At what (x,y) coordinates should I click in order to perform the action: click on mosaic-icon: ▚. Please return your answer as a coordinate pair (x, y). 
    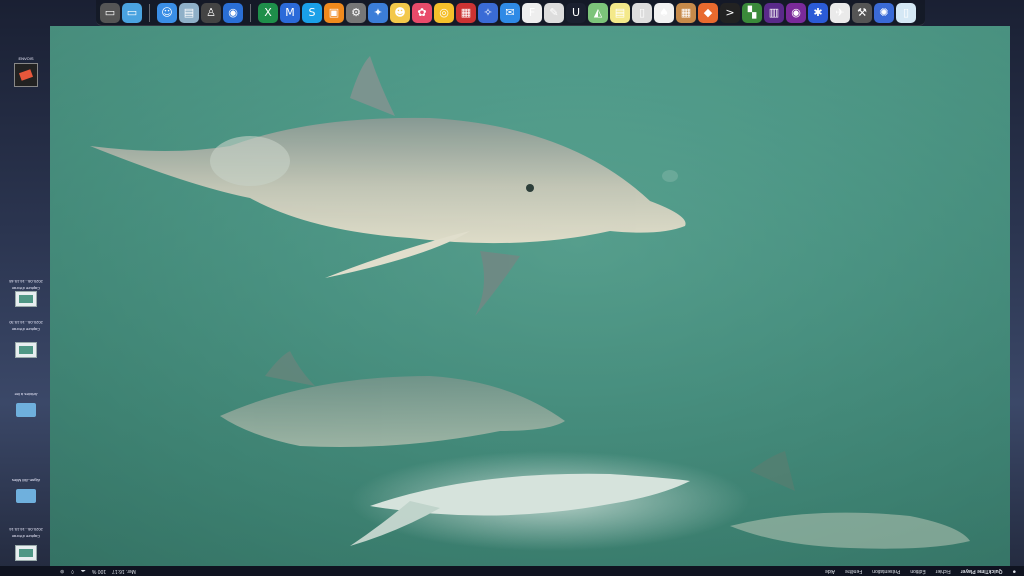
    Looking at the image, I should click on (752, 12).